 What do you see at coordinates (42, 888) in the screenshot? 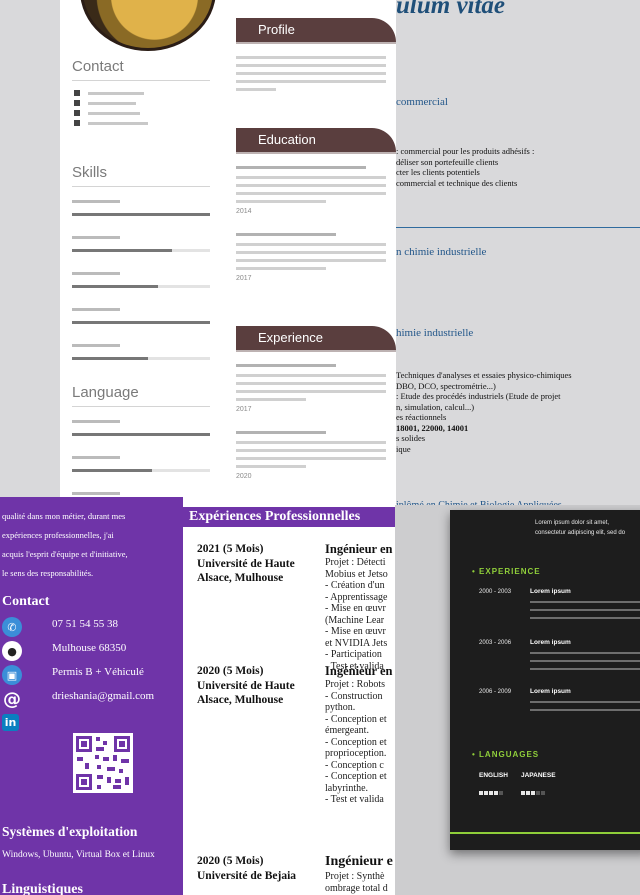
I see `languages-heading: Linguistiques` at bounding box center [42, 888].